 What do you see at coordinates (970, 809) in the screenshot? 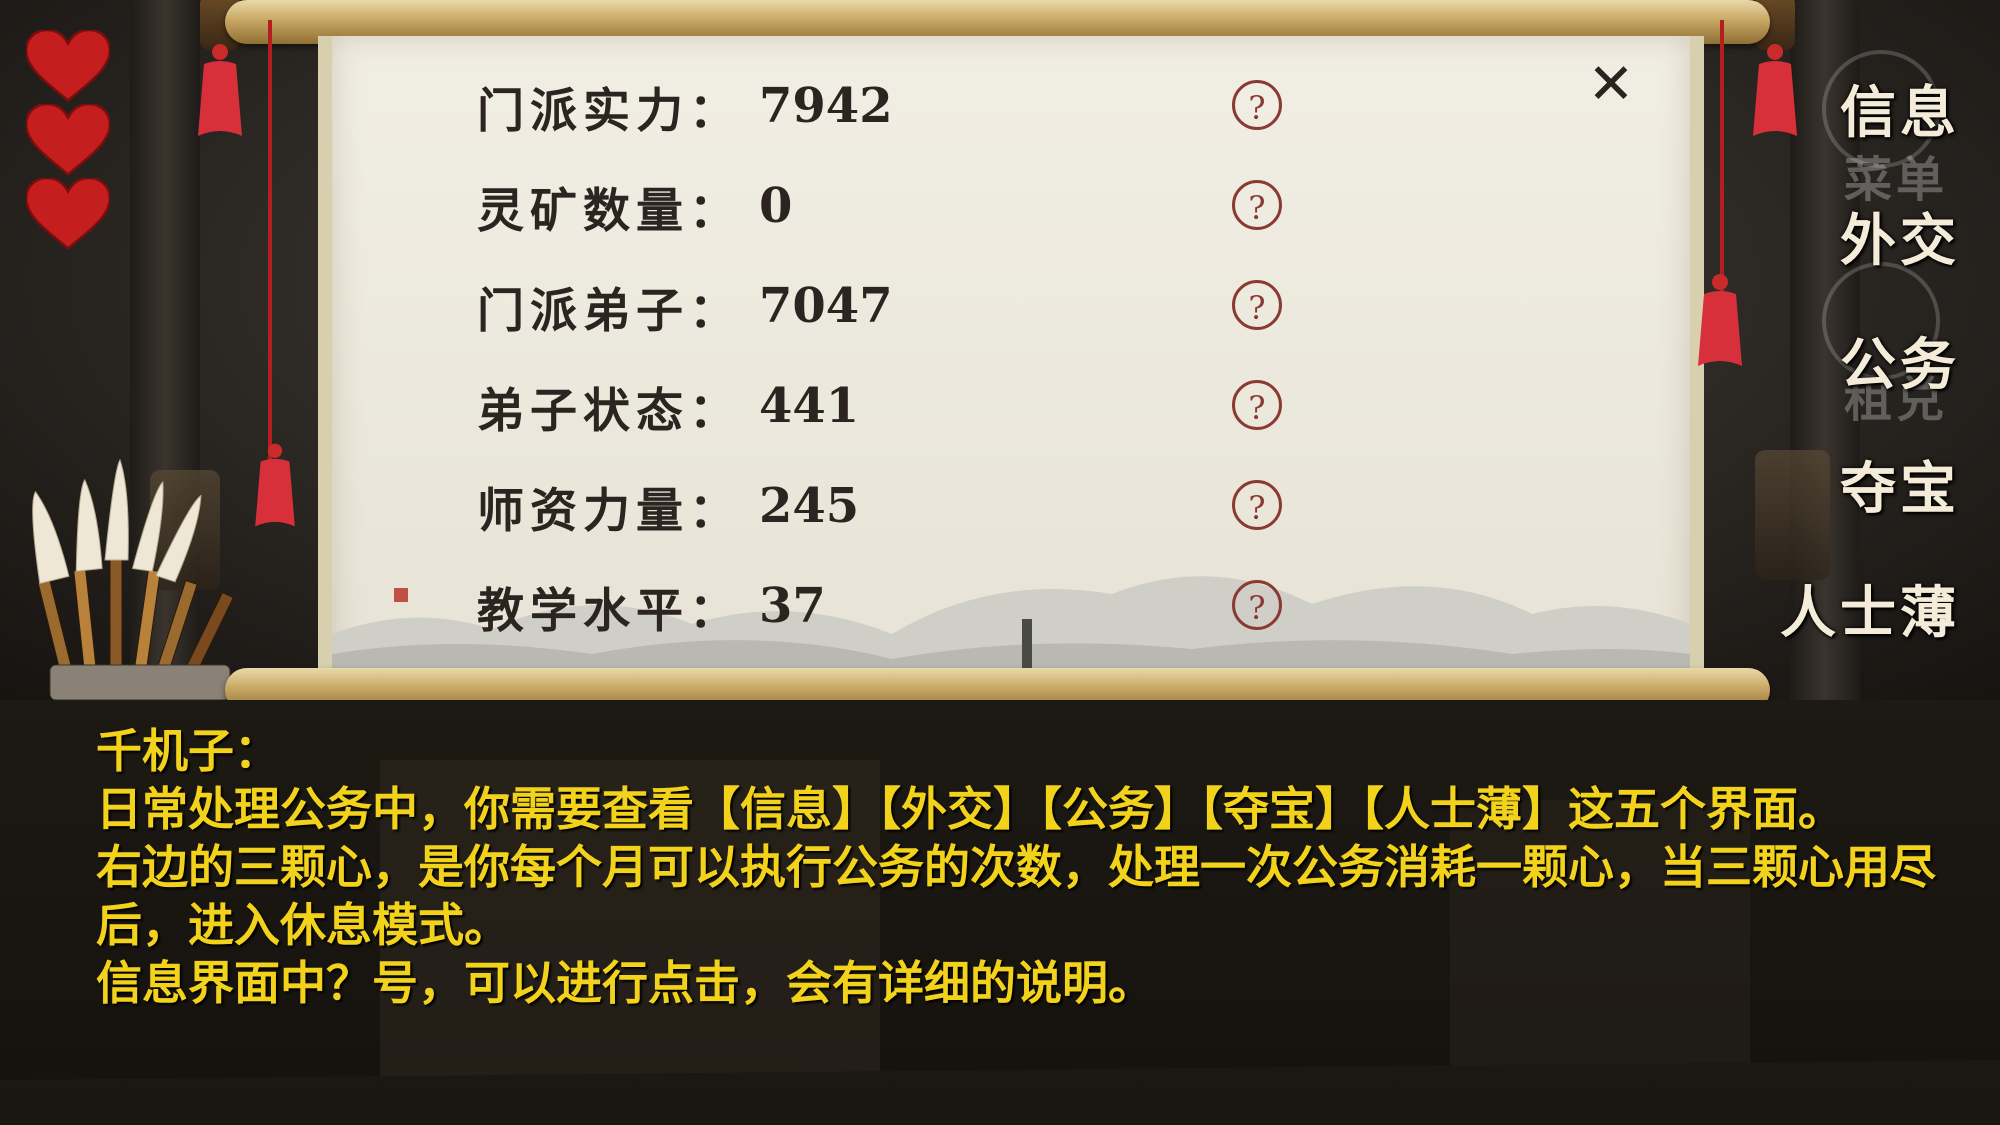
I see `dialogue-line: 日常处理公务中，你需要查看【信息】【外交】【公务】【夺宝】【人士薄】这五个界面。` at bounding box center [970, 809].